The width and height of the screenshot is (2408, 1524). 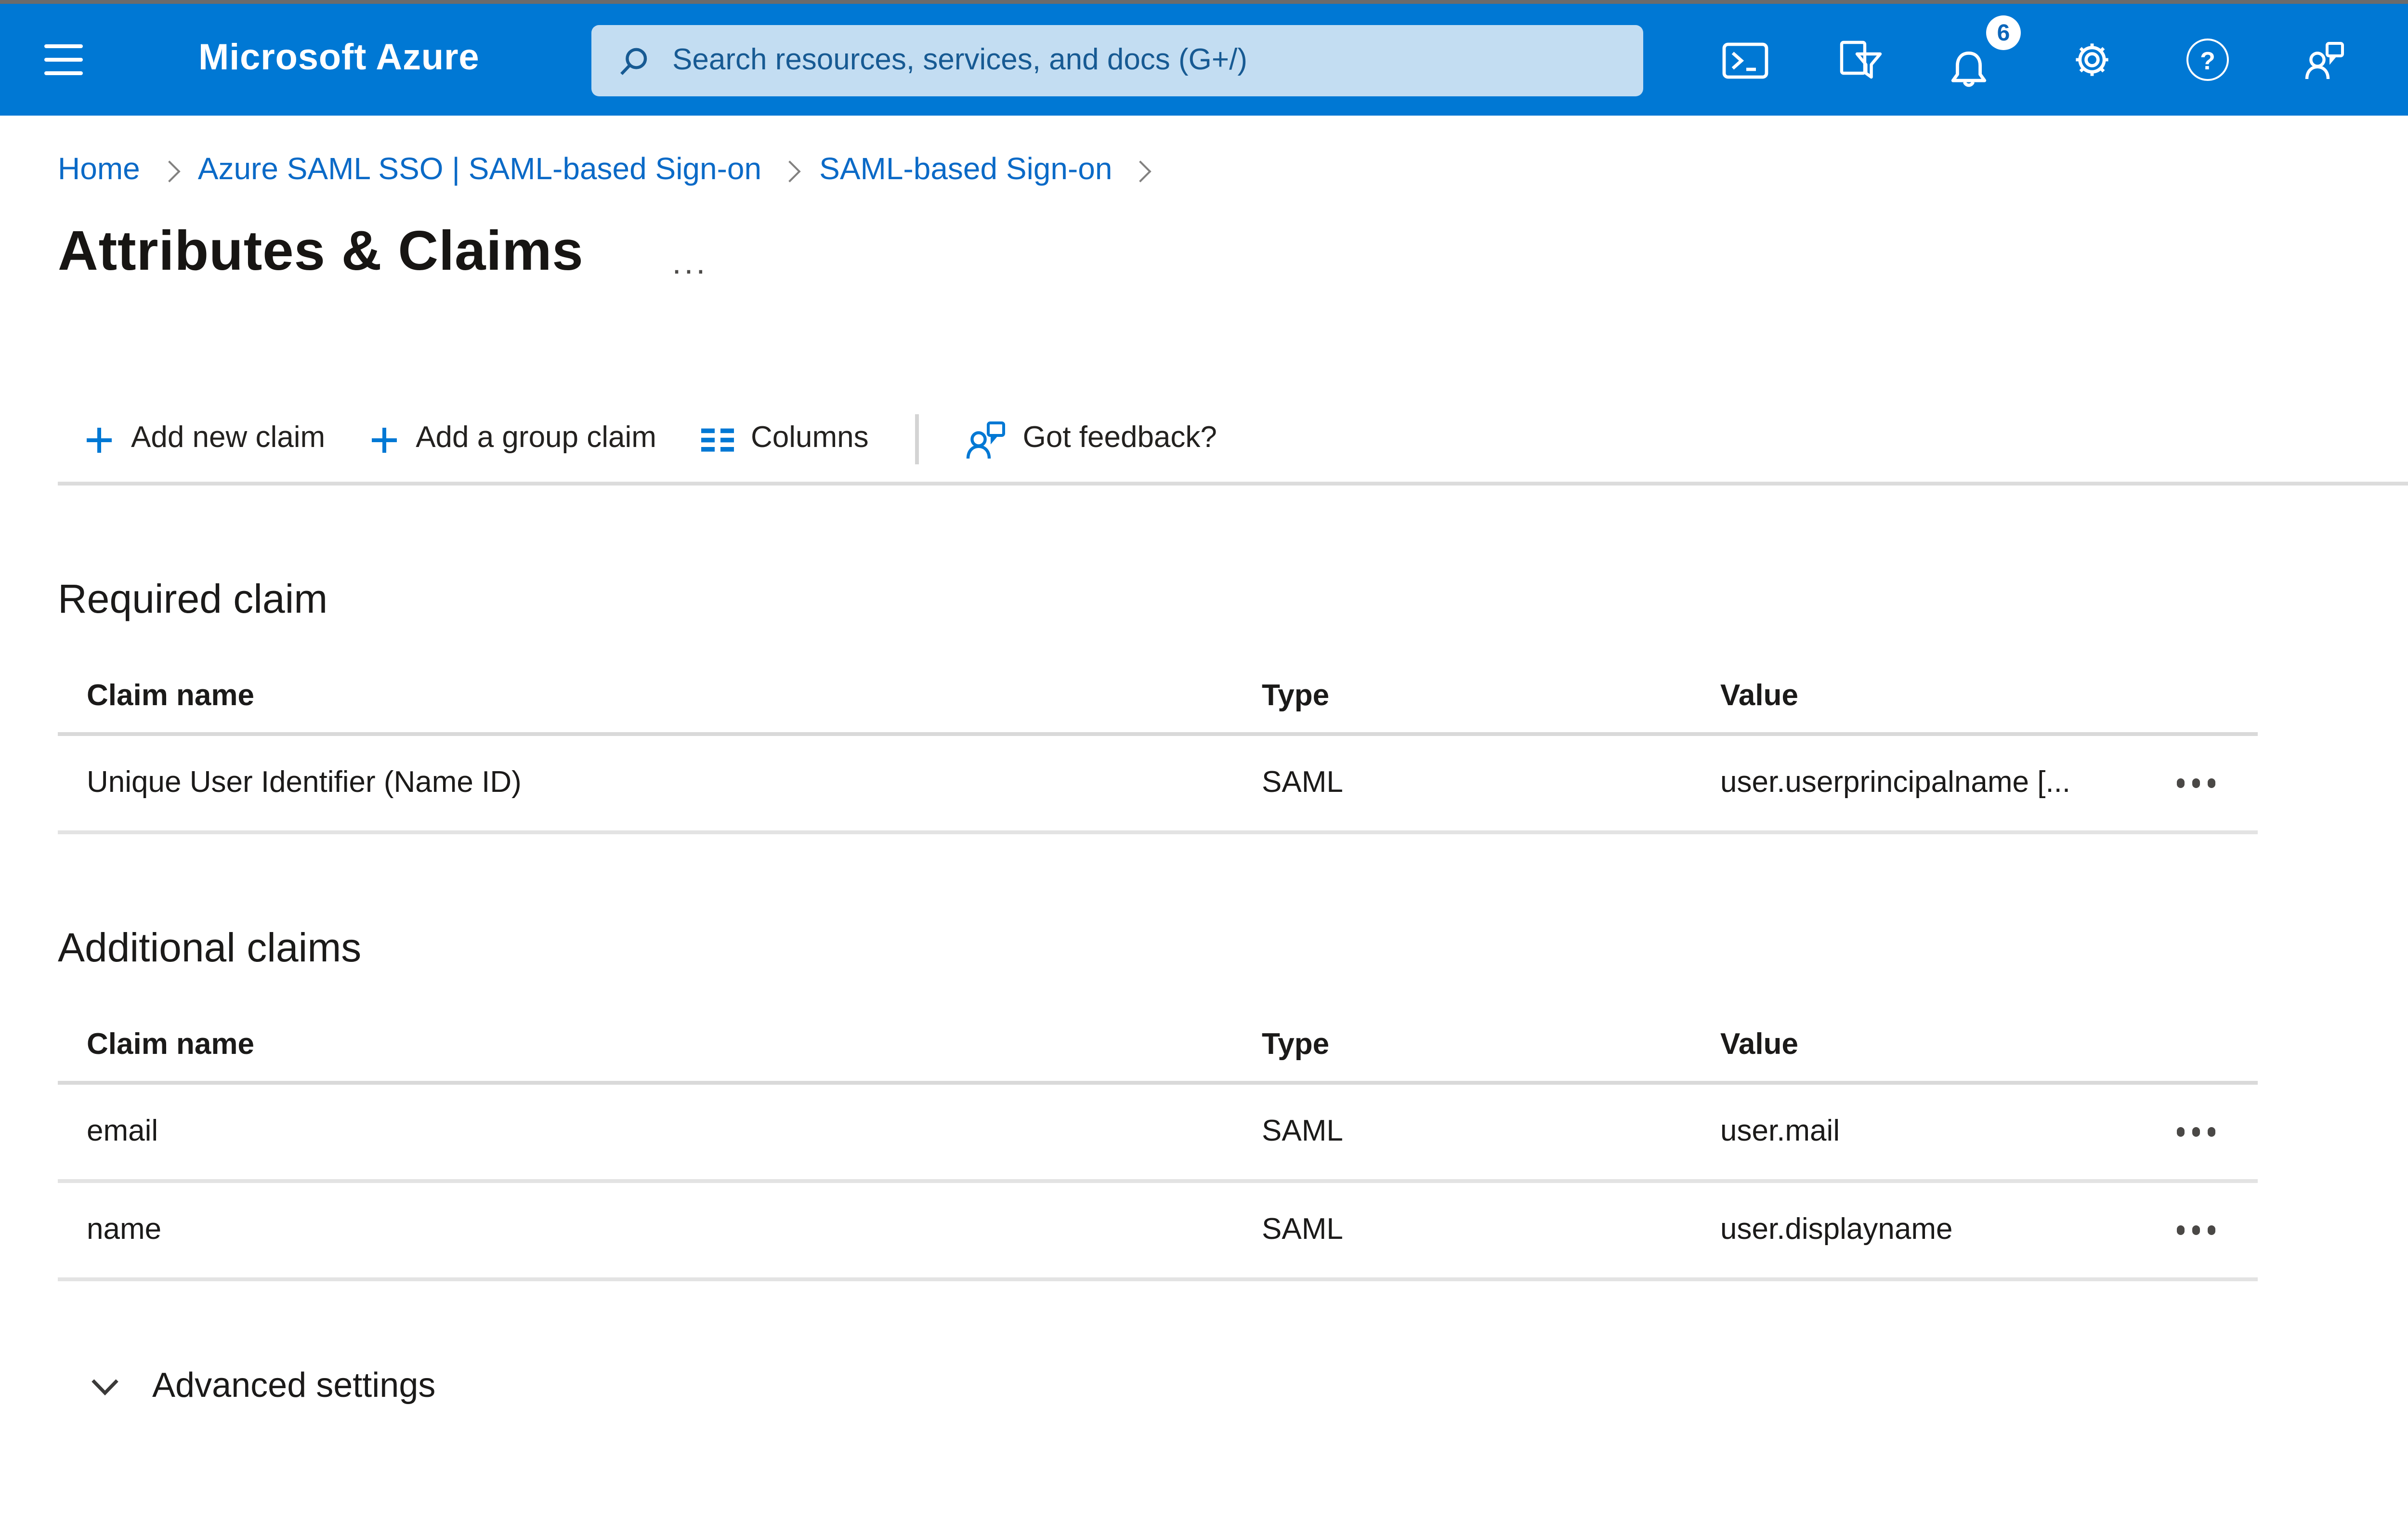 What do you see at coordinates (2003, 32) in the screenshot?
I see `notification-badge: 6` at bounding box center [2003, 32].